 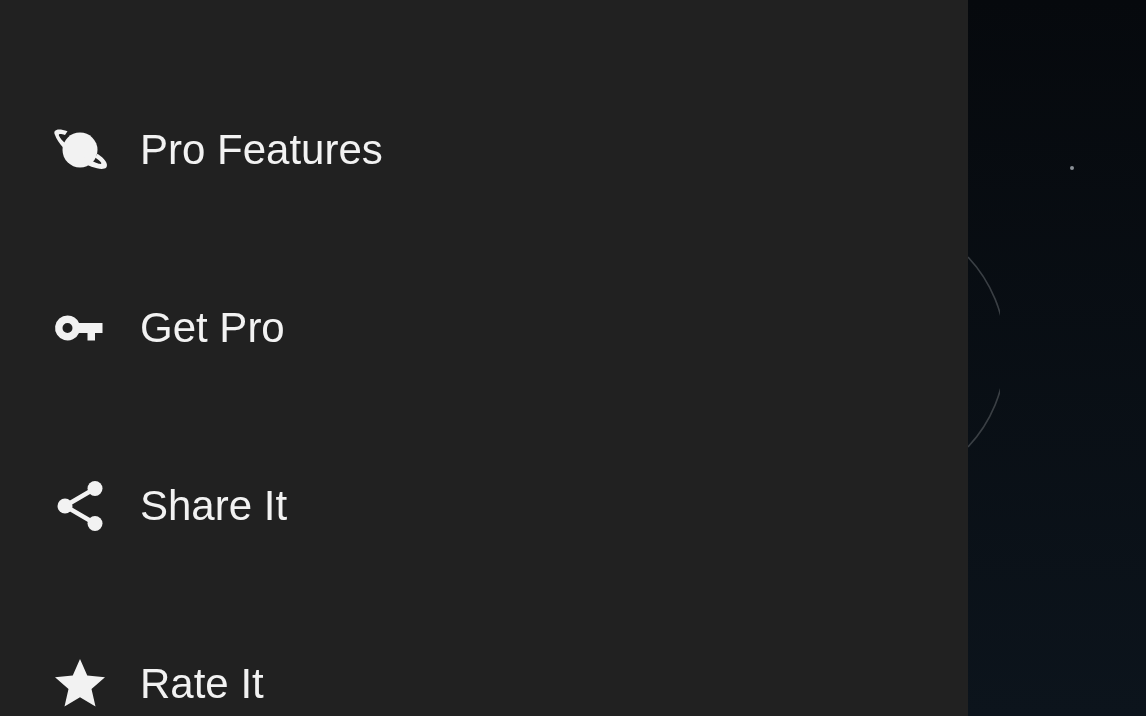 I want to click on star-dot-icon, so click(x=1072, y=168).